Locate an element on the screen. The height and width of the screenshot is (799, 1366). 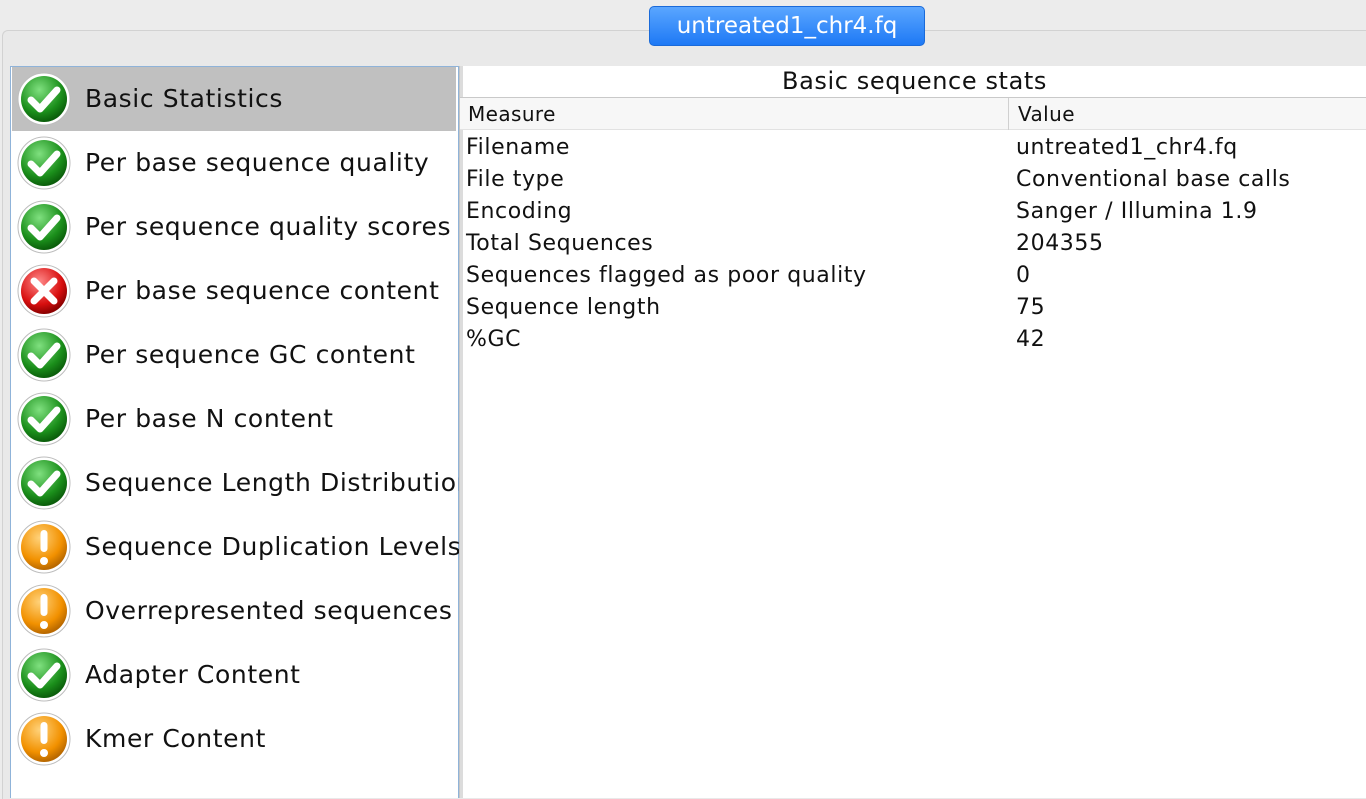
value-cell: 42 is located at coordinates (1031, 339).